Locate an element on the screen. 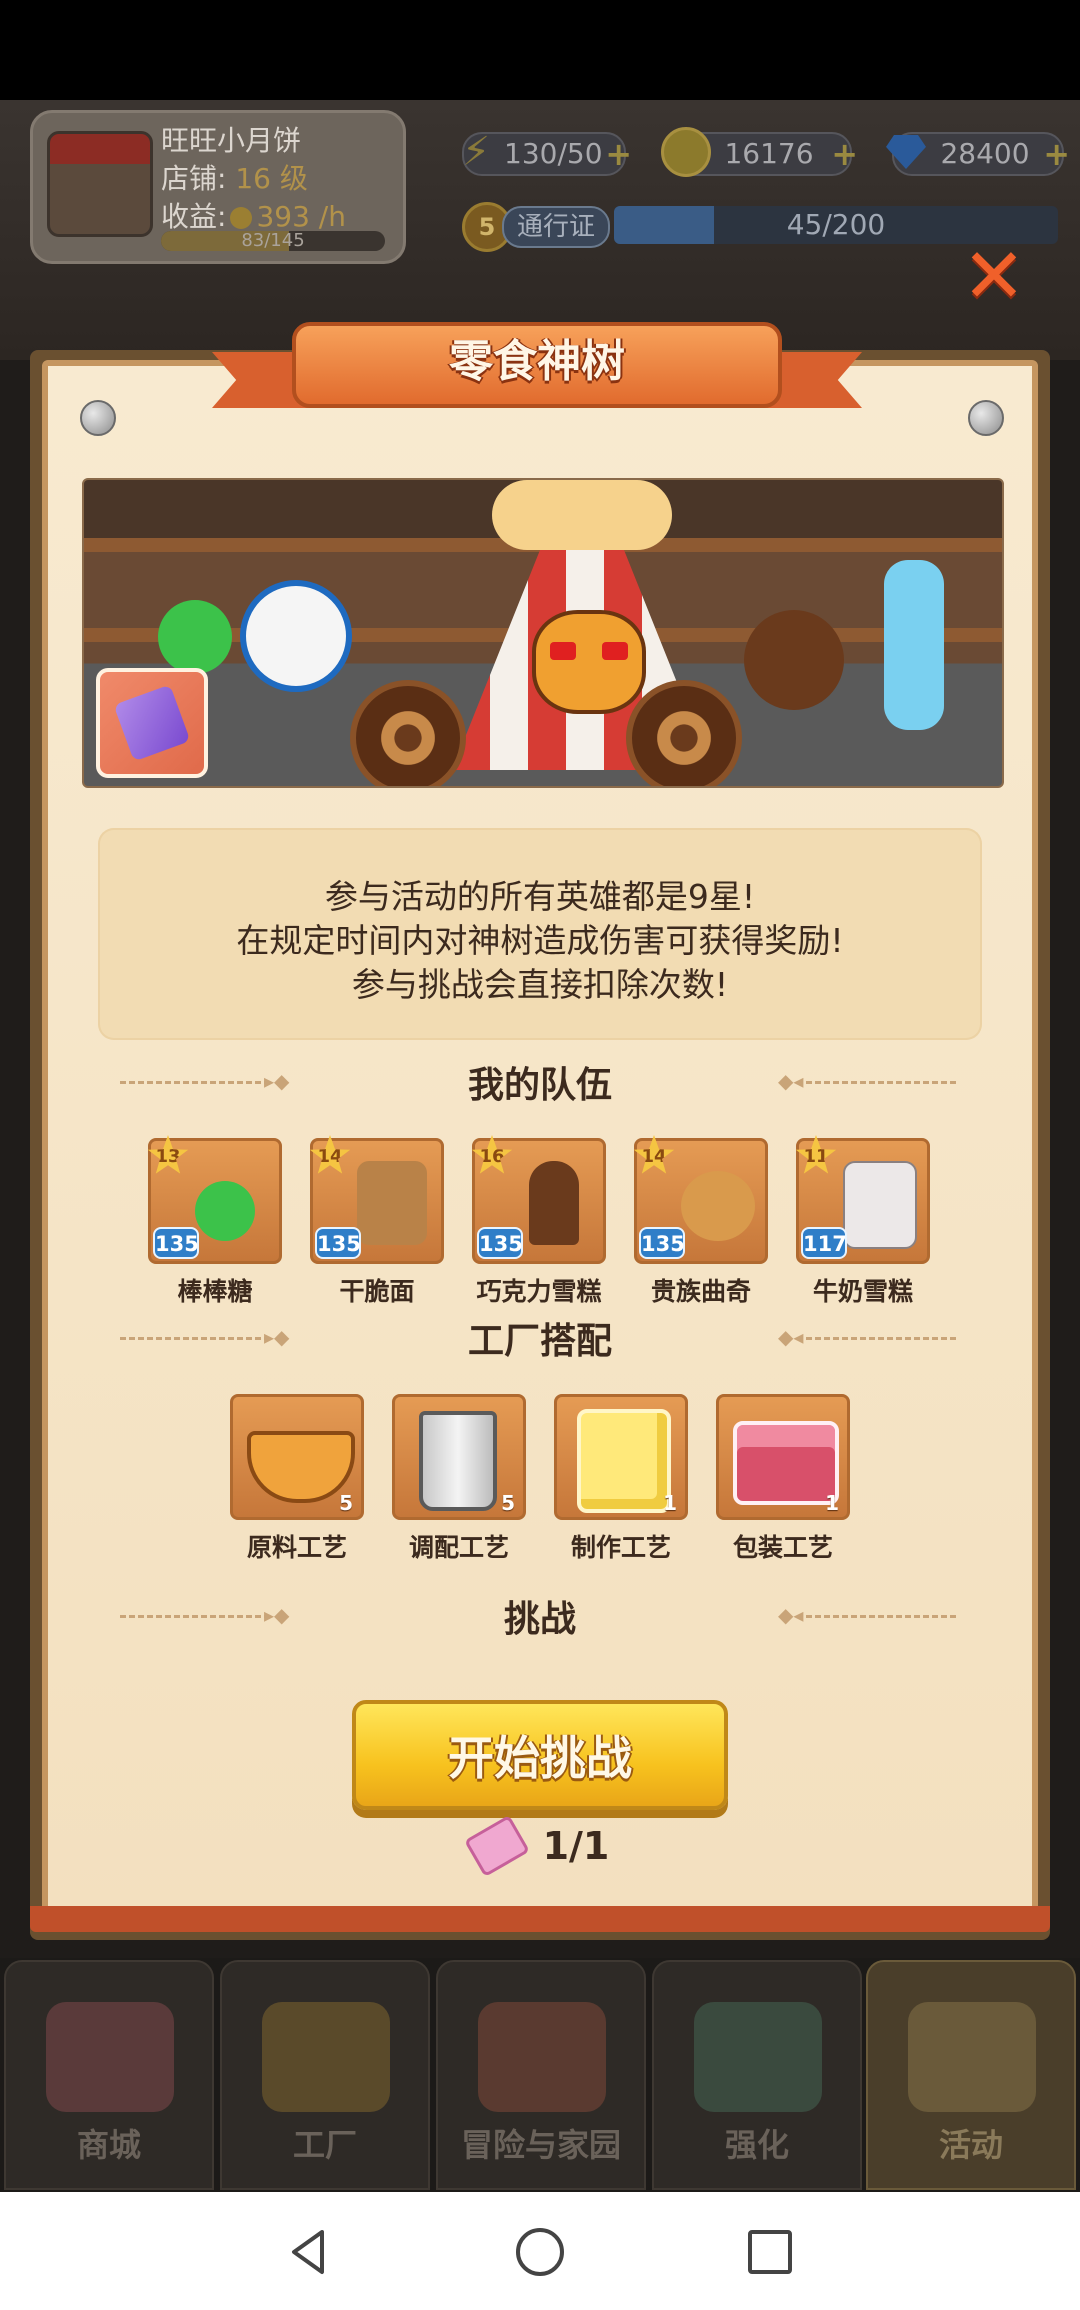 Image resolution: width=1080 pixels, height=2310 pixels. description-line: 在规定时间内对神树造成伤害可获得奖励! is located at coordinates (540, 940).